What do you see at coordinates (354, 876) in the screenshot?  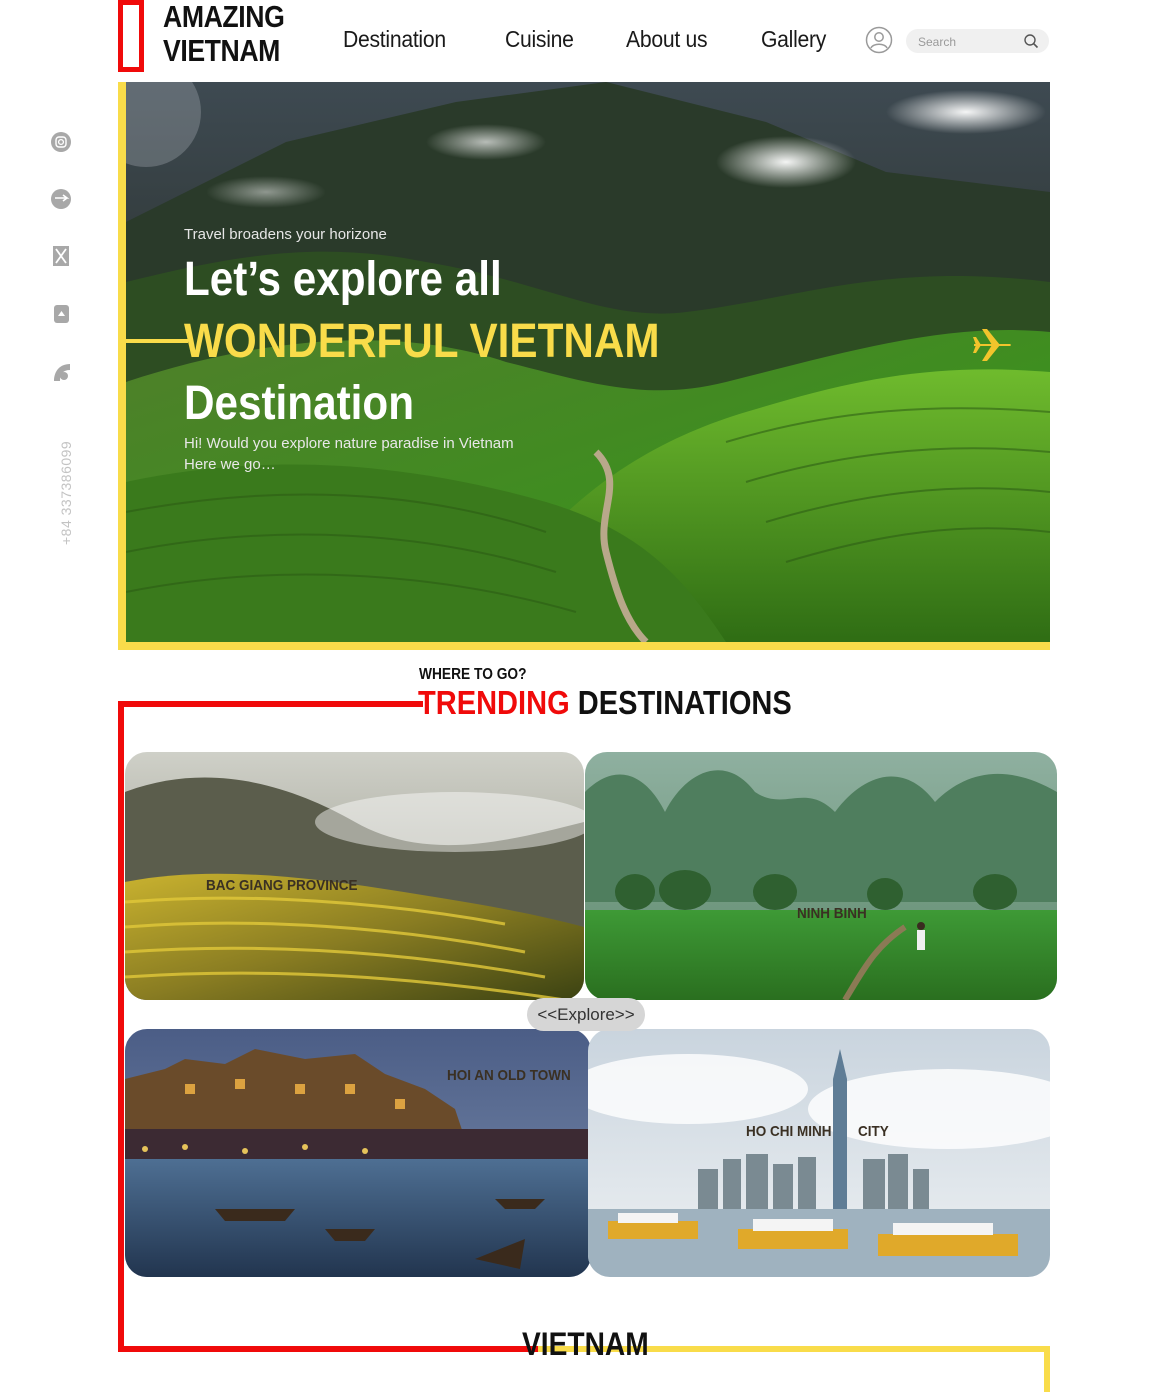 I see `destination-card-bac-giang: BAC GIANG PROVINCE` at bounding box center [354, 876].